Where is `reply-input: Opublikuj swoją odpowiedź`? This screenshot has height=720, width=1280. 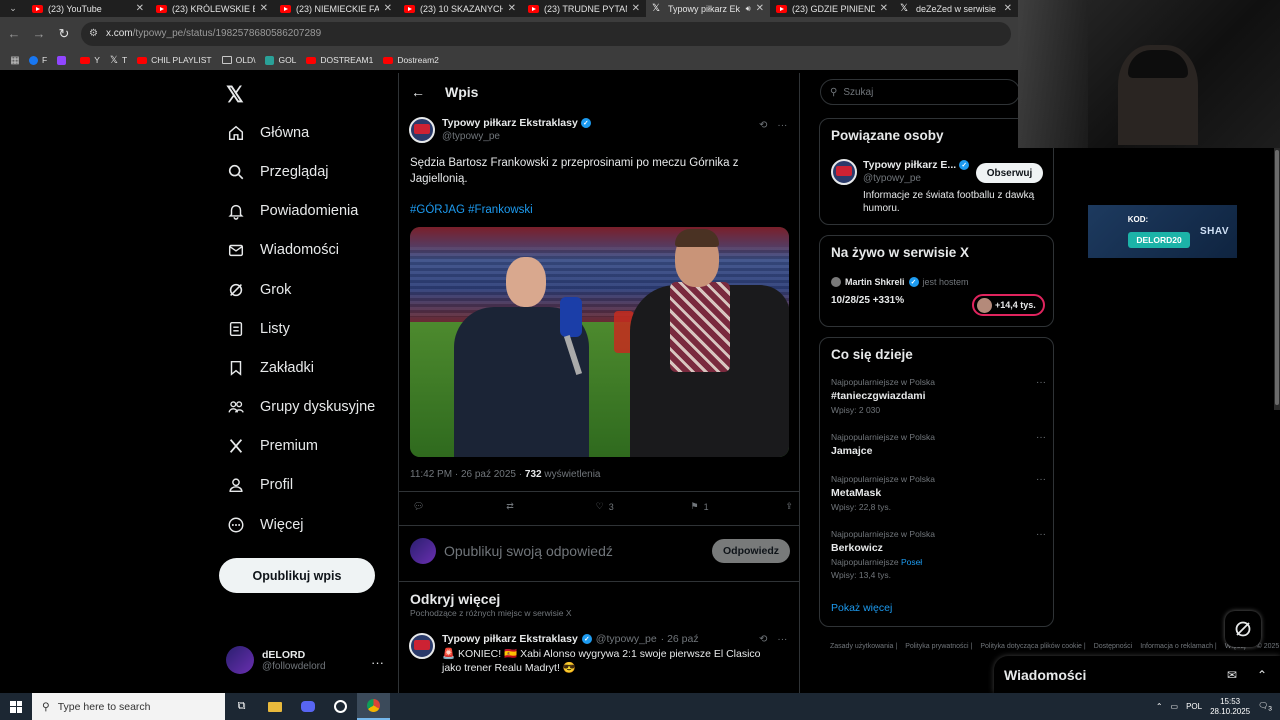
reply-input: Opublikuj swoją odpowiedź is located at coordinates (574, 551).